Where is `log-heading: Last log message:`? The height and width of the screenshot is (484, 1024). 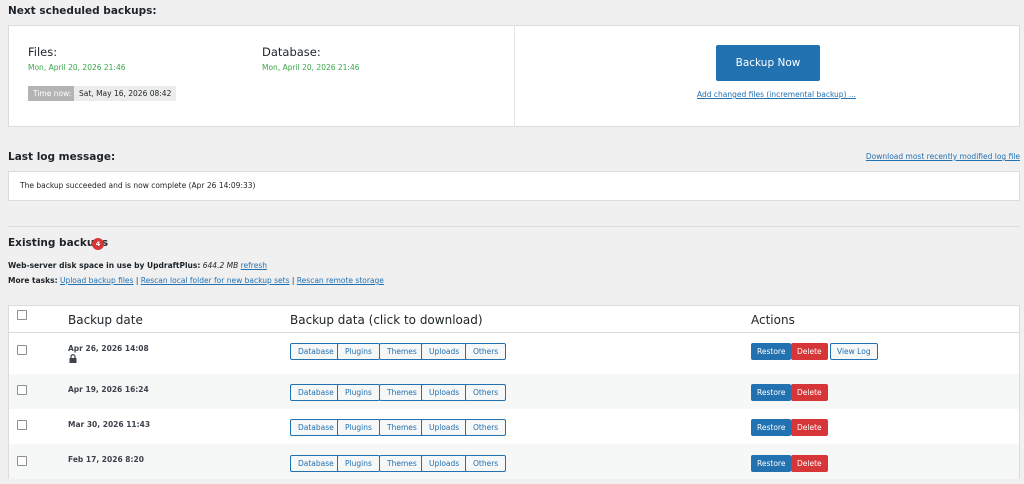
log-heading: Last log message: is located at coordinates (62, 157).